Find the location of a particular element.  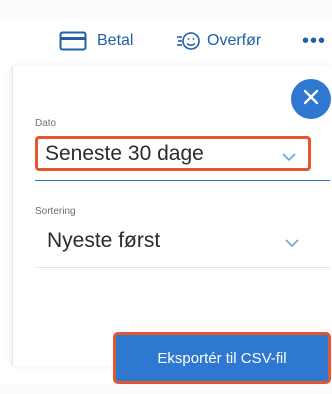

top-strip is located at coordinates (166, 9).